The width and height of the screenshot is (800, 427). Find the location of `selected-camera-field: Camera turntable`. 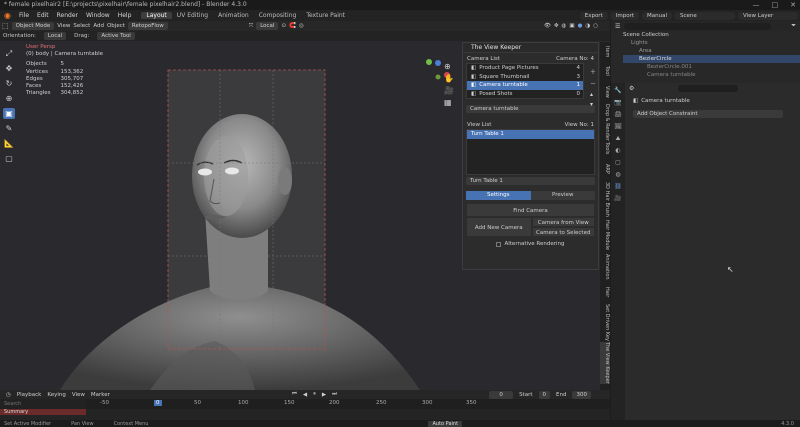

selected-camera-field: Camera turntable is located at coordinates (530, 109).